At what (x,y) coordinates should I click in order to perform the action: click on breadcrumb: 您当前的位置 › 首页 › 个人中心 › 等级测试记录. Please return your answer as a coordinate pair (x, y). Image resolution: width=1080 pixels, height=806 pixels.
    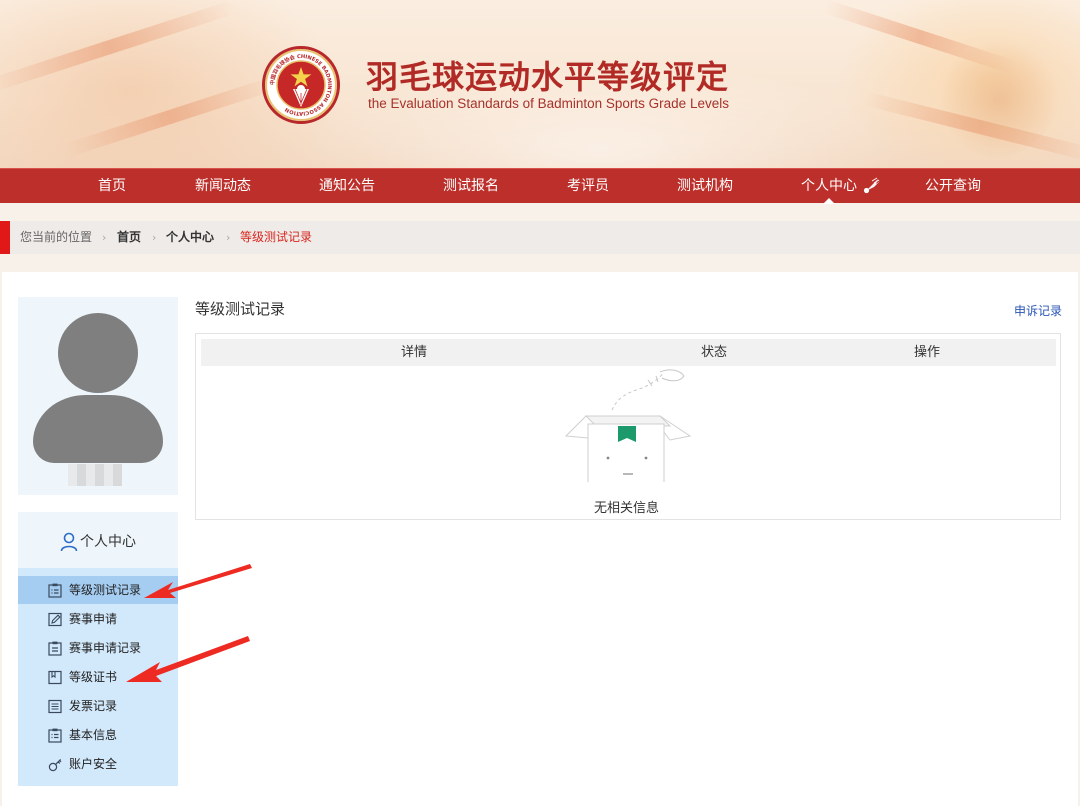
    Looking at the image, I should click on (540, 237).